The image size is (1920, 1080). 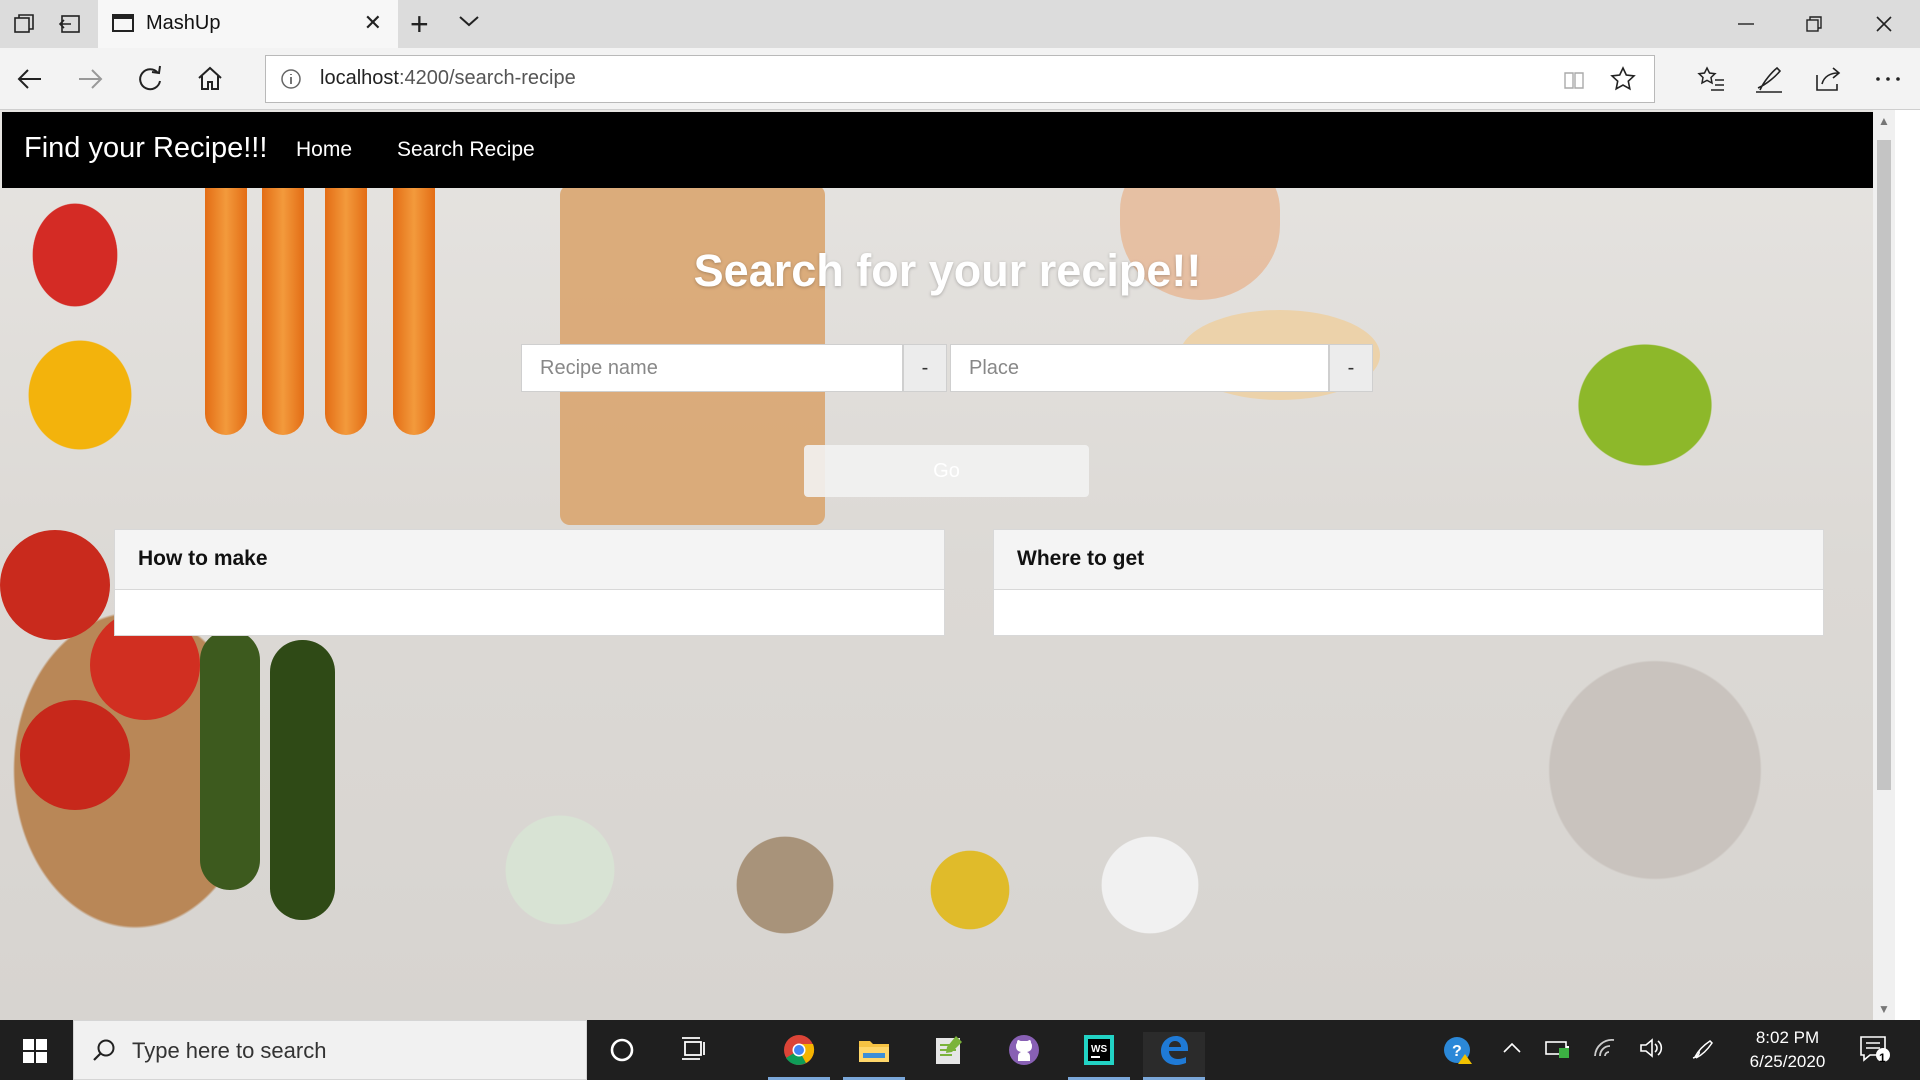 I want to click on nav-home-link: Home, so click(x=324, y=150).